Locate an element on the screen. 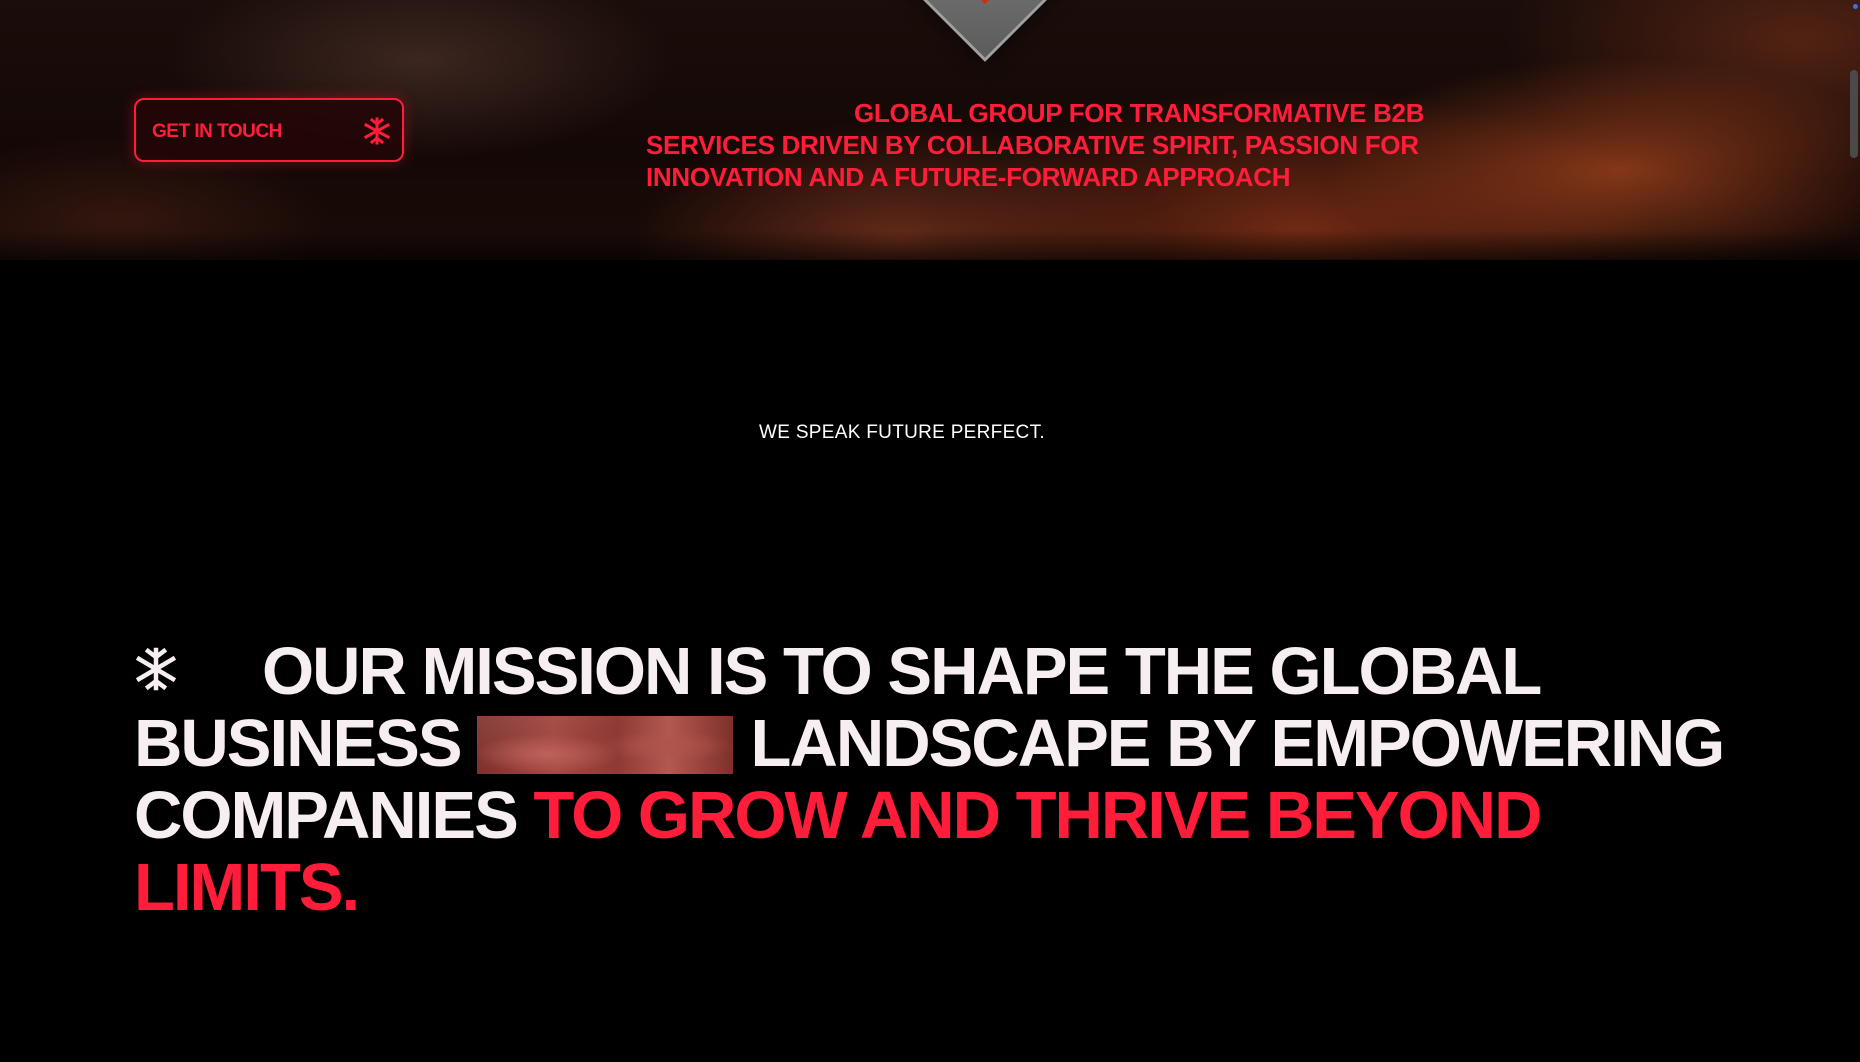 Image resolution: width=1860 pixels, height=1062 pixels. mission-line-1: OUR MISSION IS TO SHAPE THE GLOBAL is located at coordinates (902, 671).